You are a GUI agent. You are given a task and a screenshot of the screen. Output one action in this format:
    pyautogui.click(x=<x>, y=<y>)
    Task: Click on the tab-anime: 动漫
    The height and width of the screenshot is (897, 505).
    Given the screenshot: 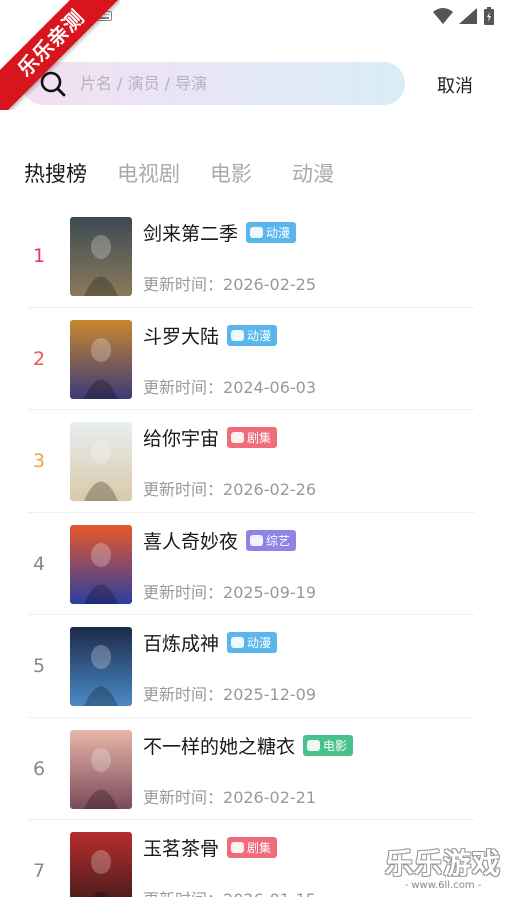 What is the action you would take?
    pyautogui.click(x=313, y=173)
    